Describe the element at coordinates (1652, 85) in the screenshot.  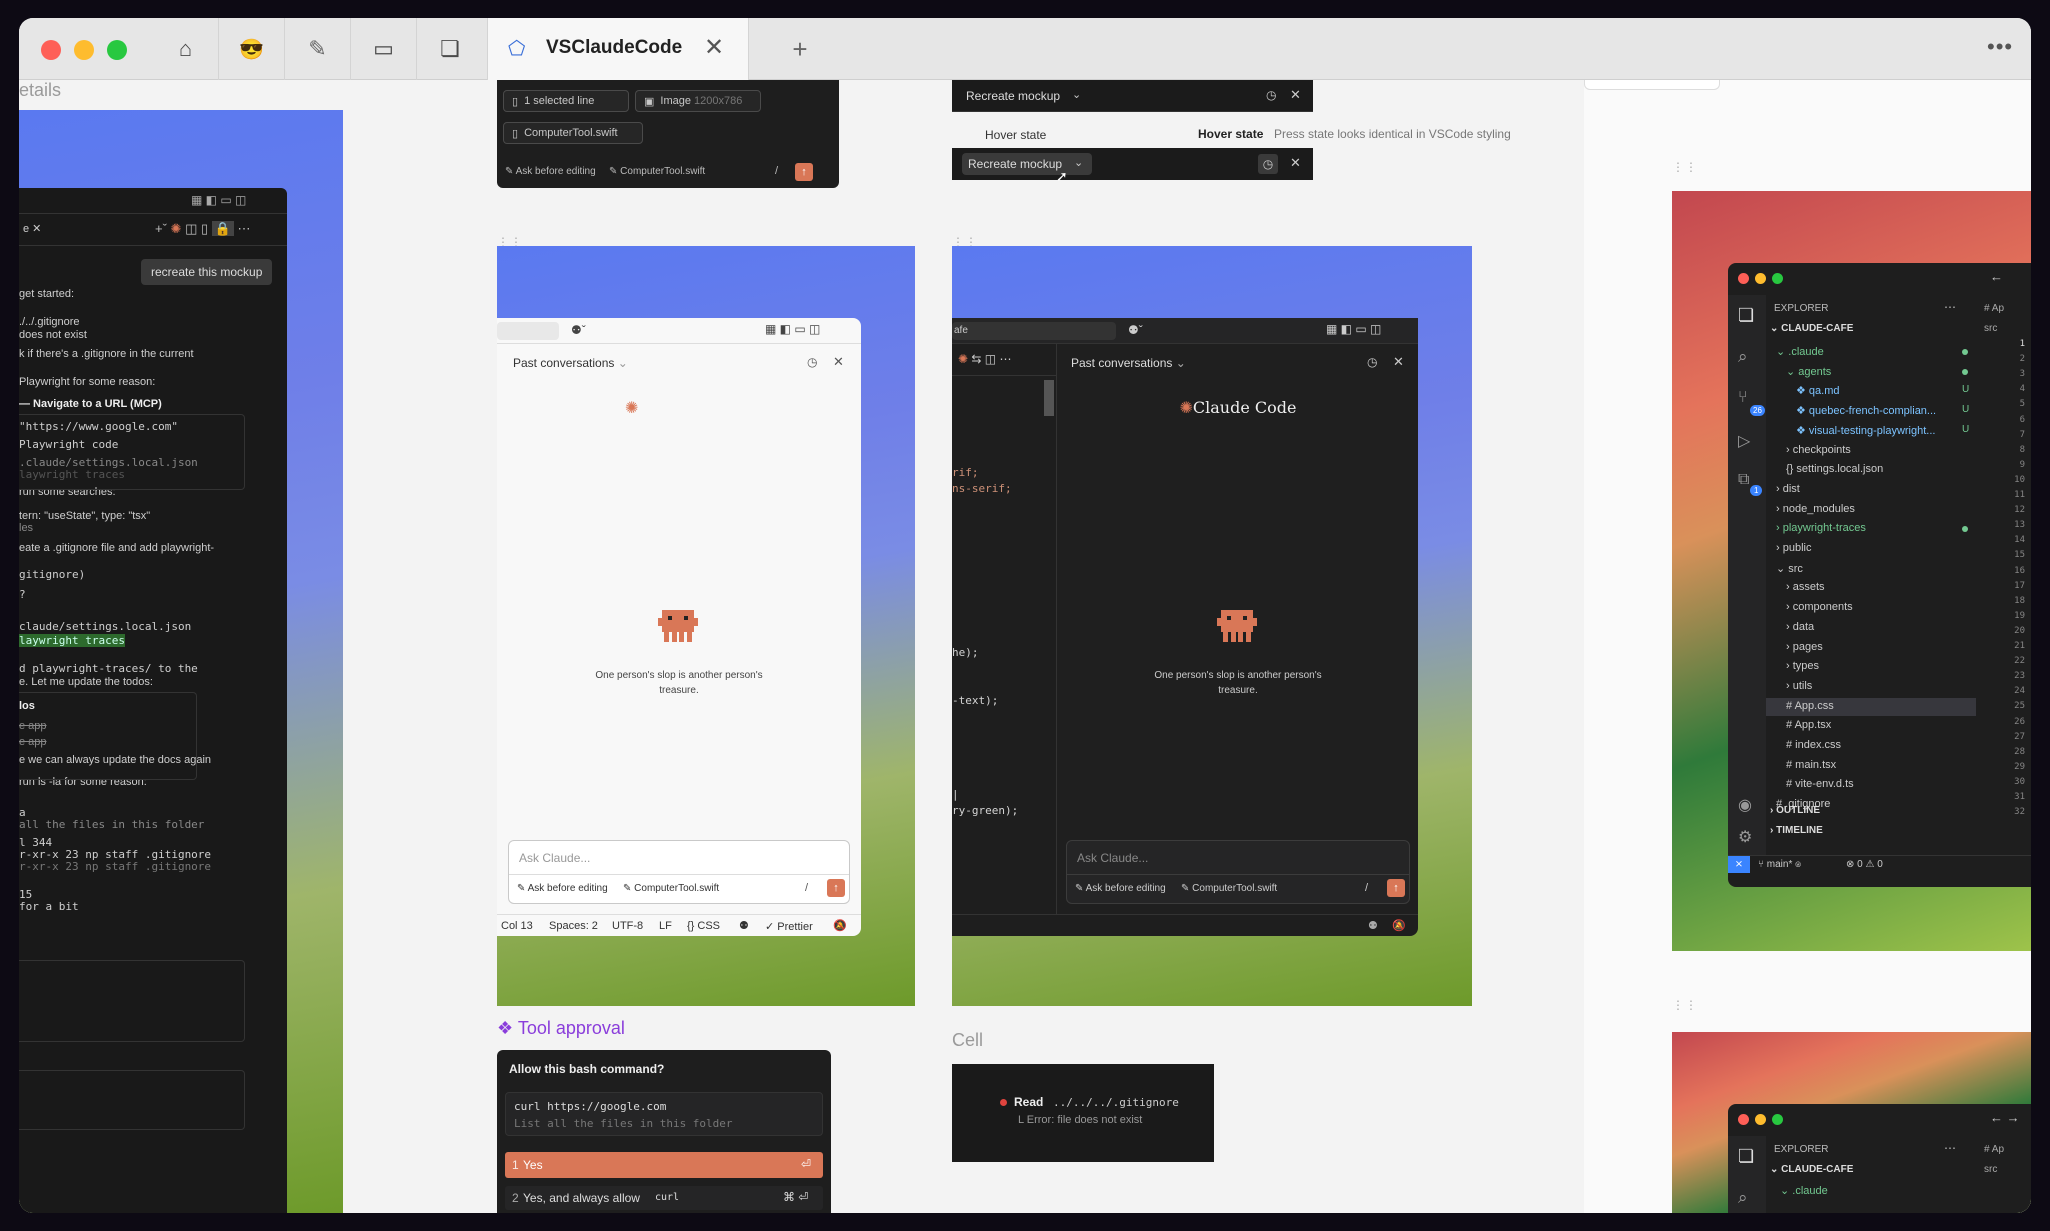
I see `cropped-button` at that location.